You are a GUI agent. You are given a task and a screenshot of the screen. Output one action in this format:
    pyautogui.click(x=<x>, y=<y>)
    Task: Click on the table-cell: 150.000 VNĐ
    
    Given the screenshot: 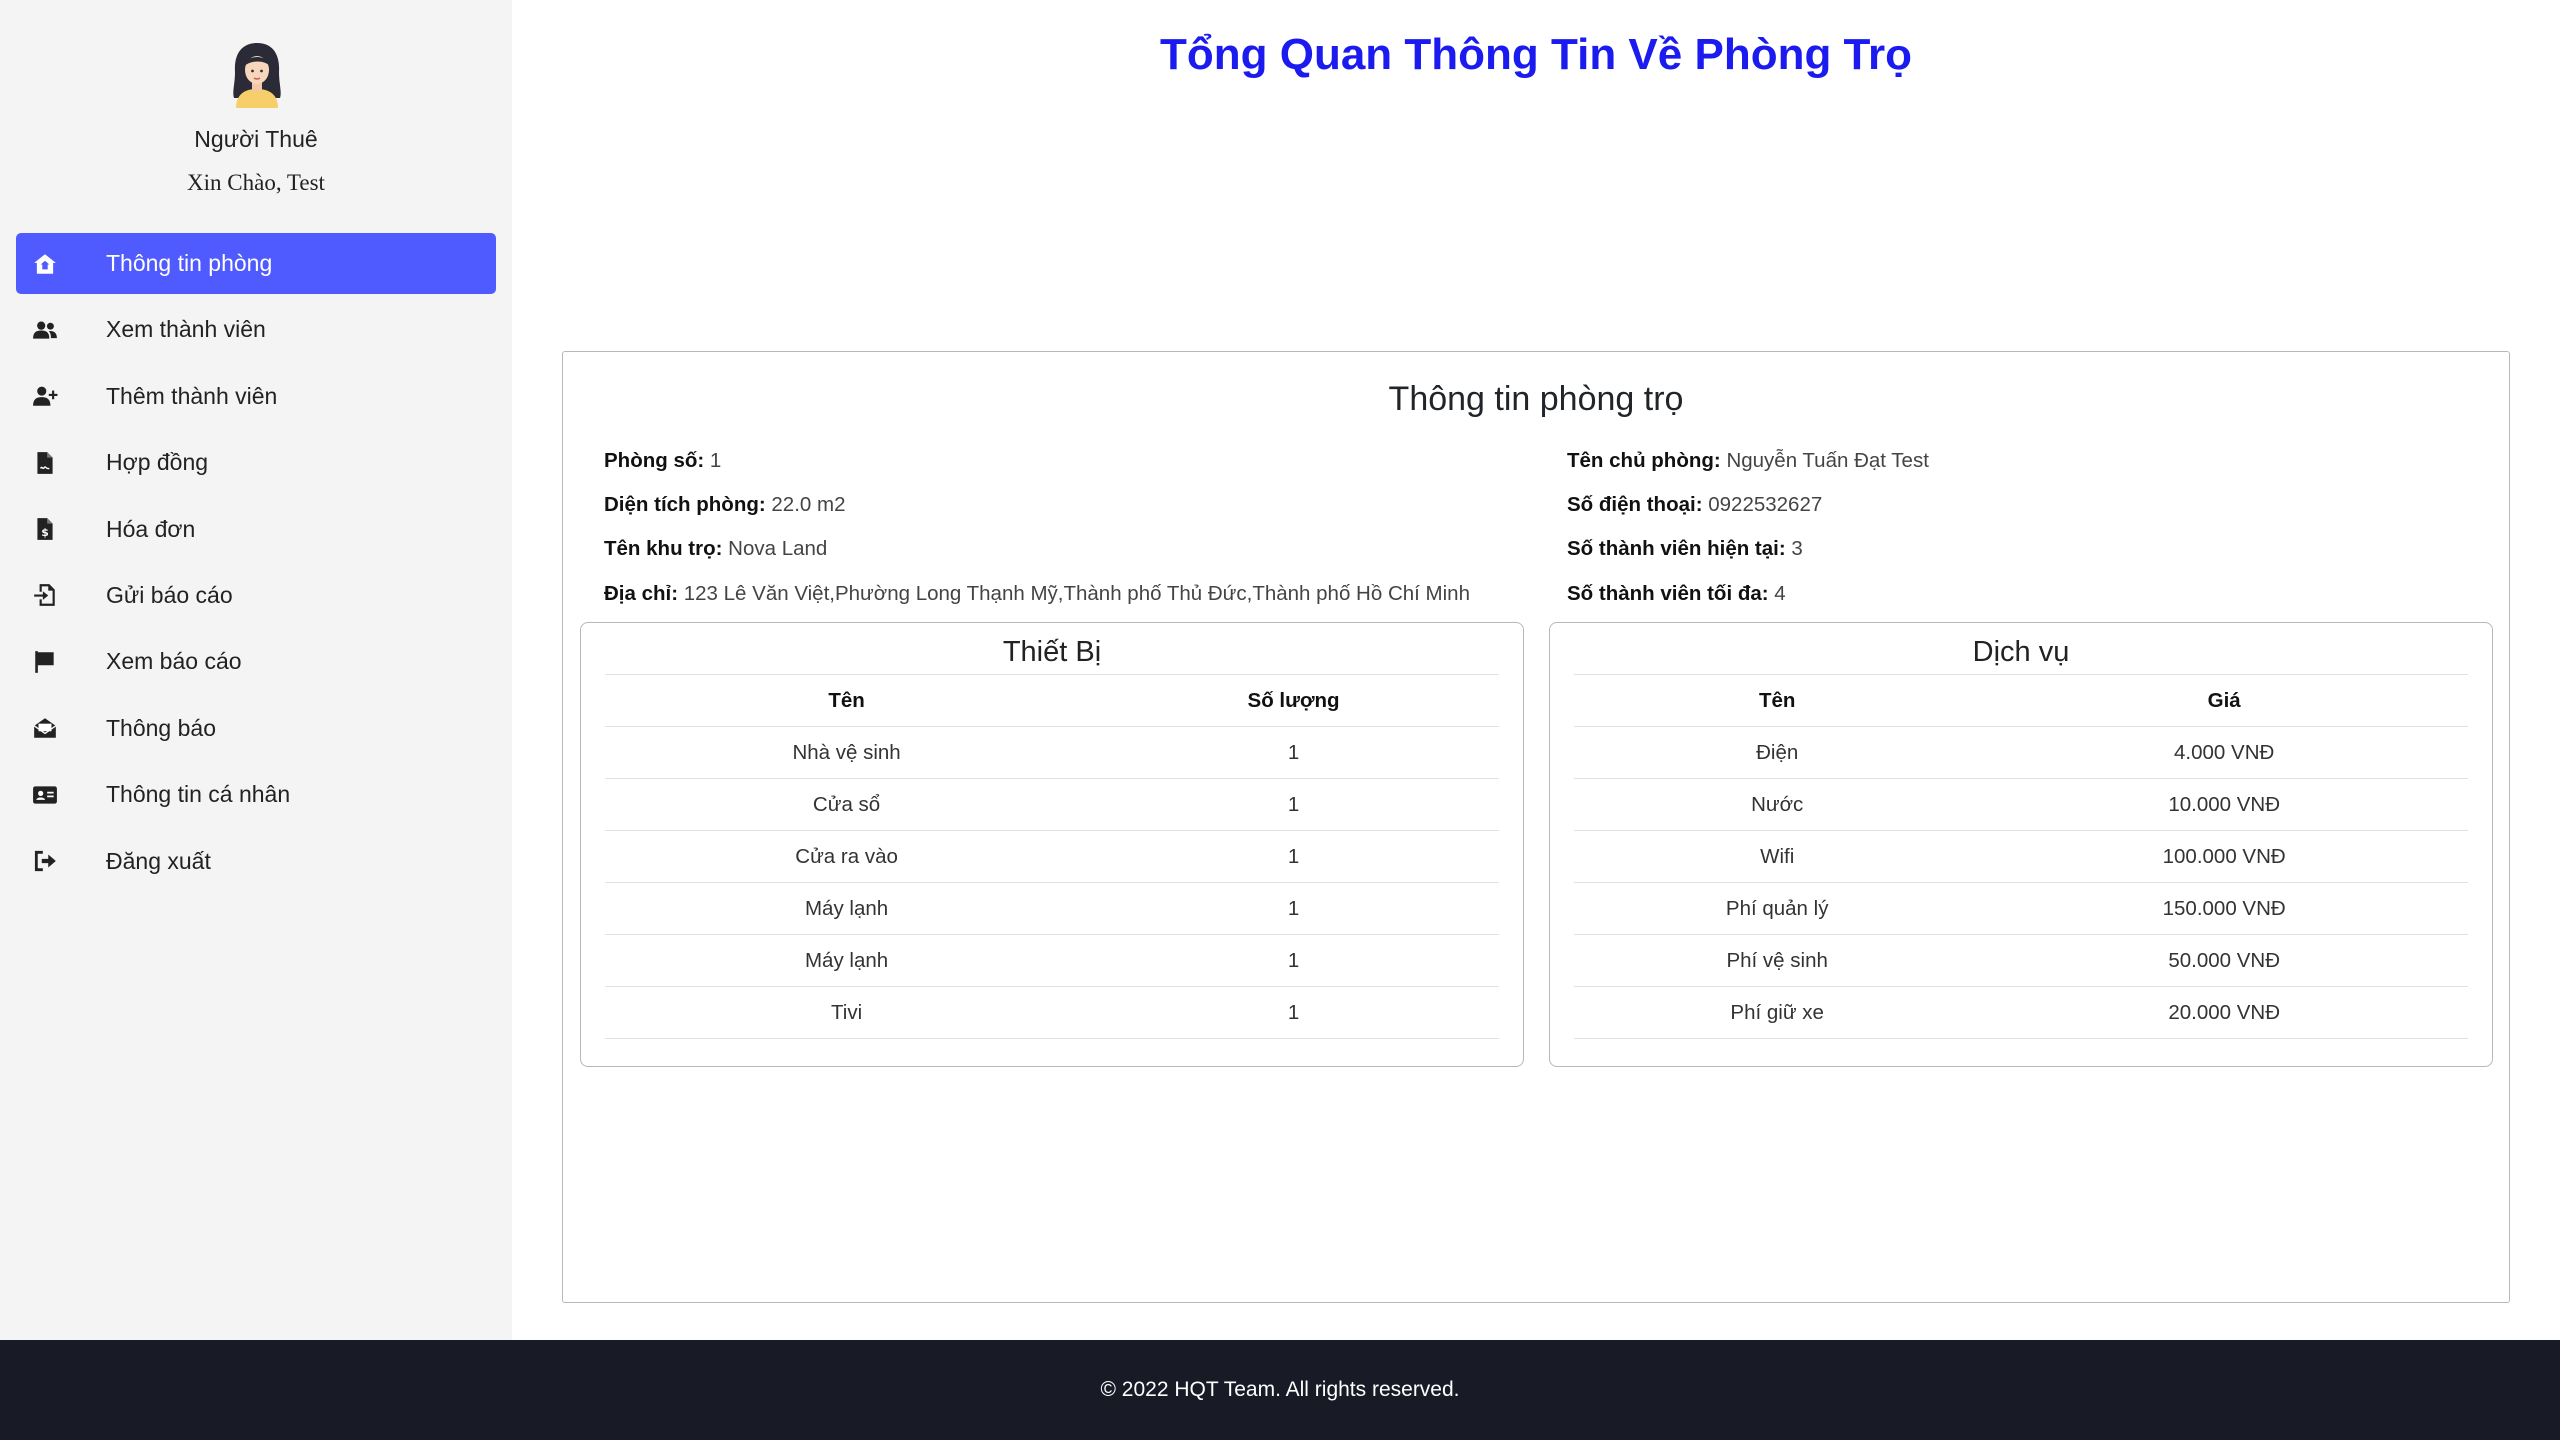 What is the action you would take?
    pyautogui.click(x=2224, y=908)
    